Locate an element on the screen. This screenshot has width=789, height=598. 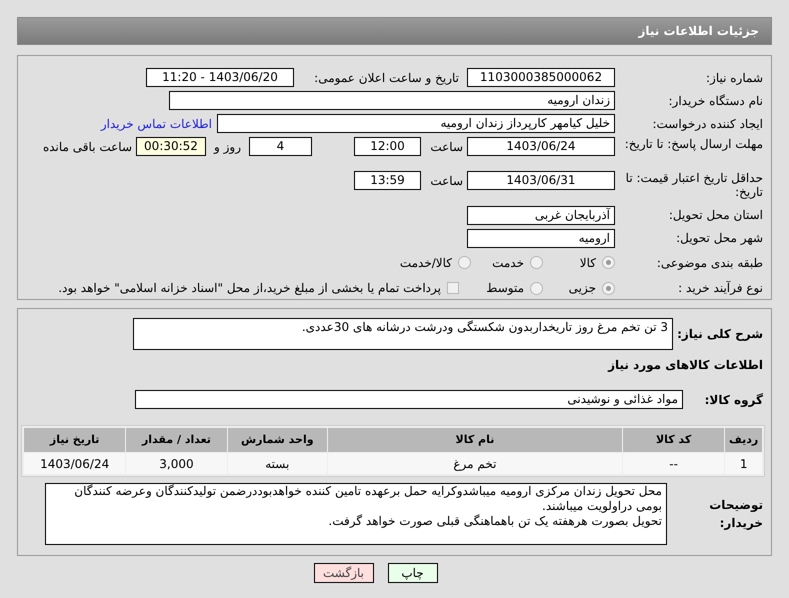
field-value: 1403/06/24 is located at coordinates (541, 146).